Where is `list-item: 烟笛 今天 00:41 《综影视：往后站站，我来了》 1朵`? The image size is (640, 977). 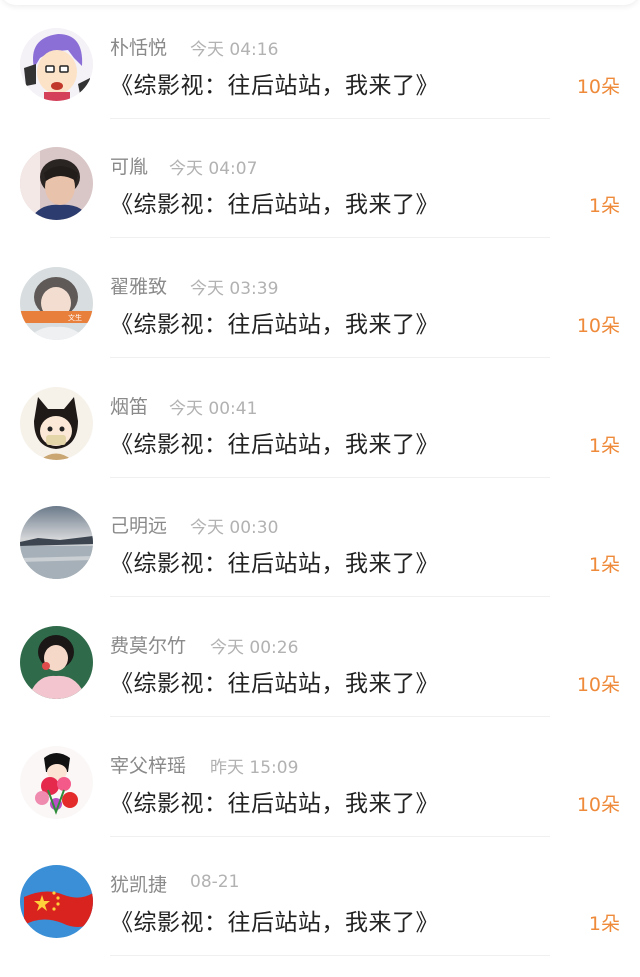 list-item: 烟笛 今天 00:41 《综影视：往后站站，我来了》 1朵 is located at coordinates (320, 418).